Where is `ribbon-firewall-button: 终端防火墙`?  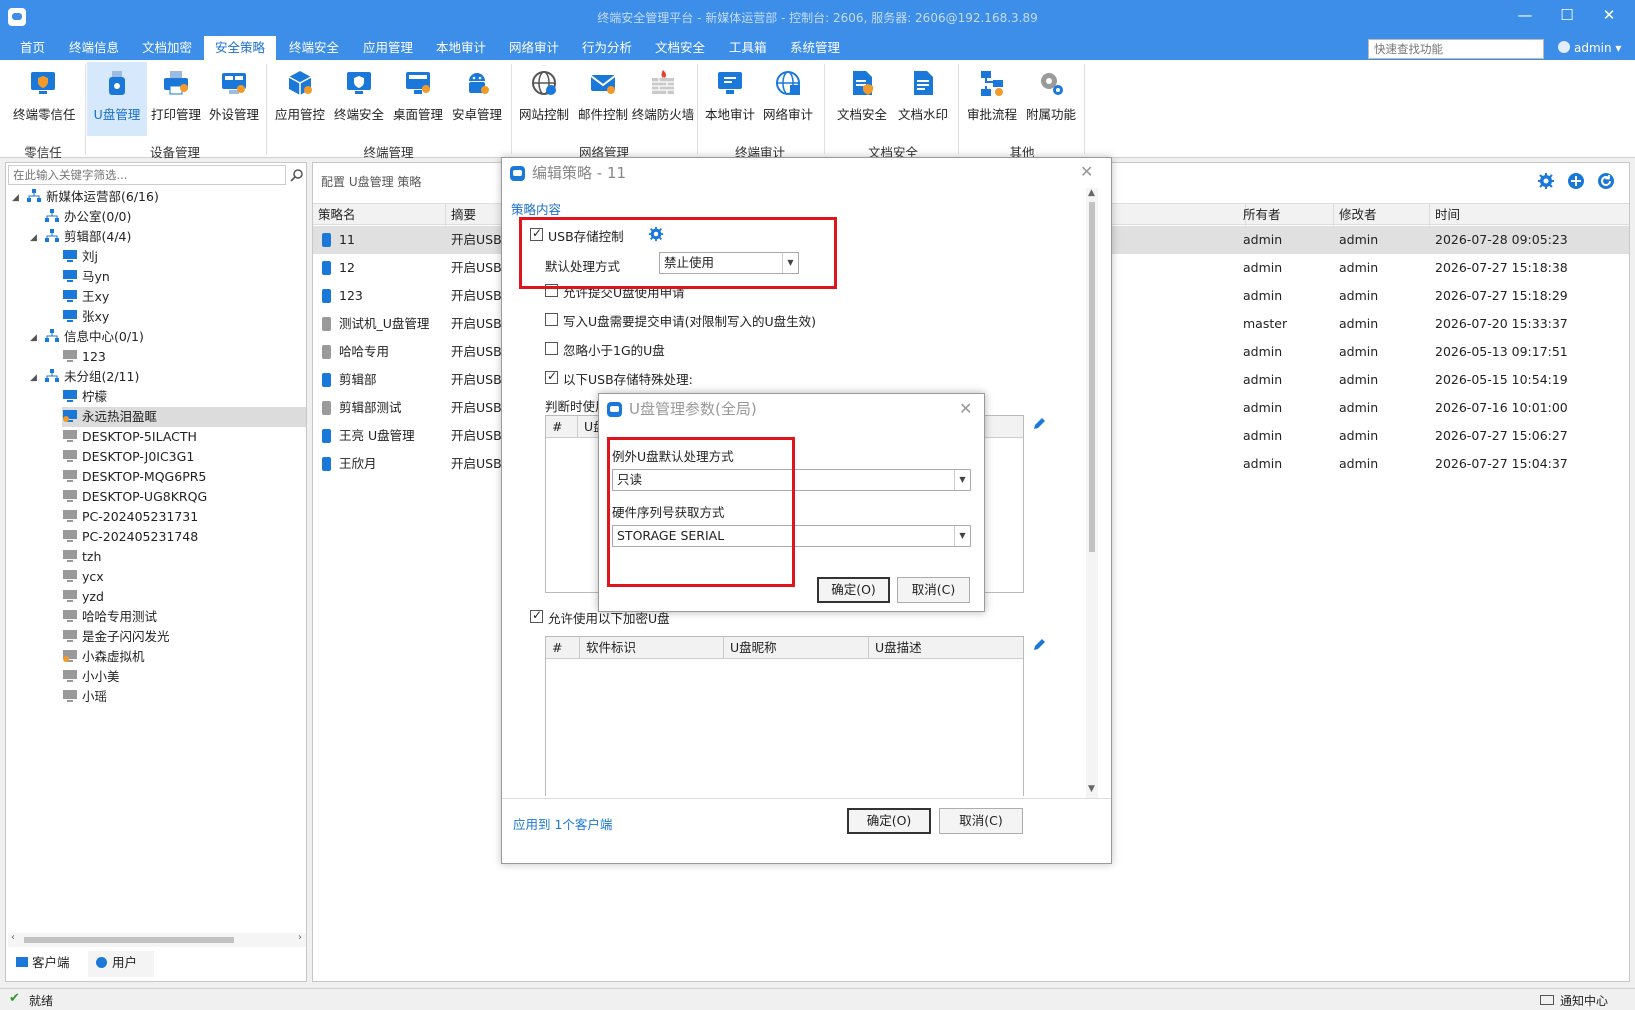 ribbon-firewall-button: 终端防火墙 is located at coordinates (663, 99).